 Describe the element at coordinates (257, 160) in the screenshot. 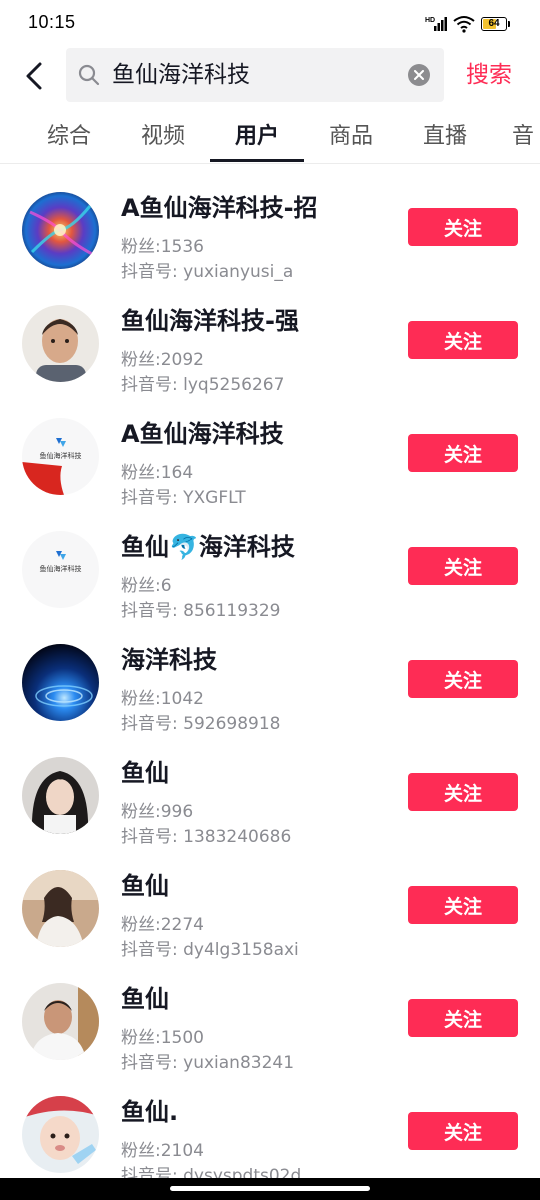

I see `active-tab-indicator` at that location.